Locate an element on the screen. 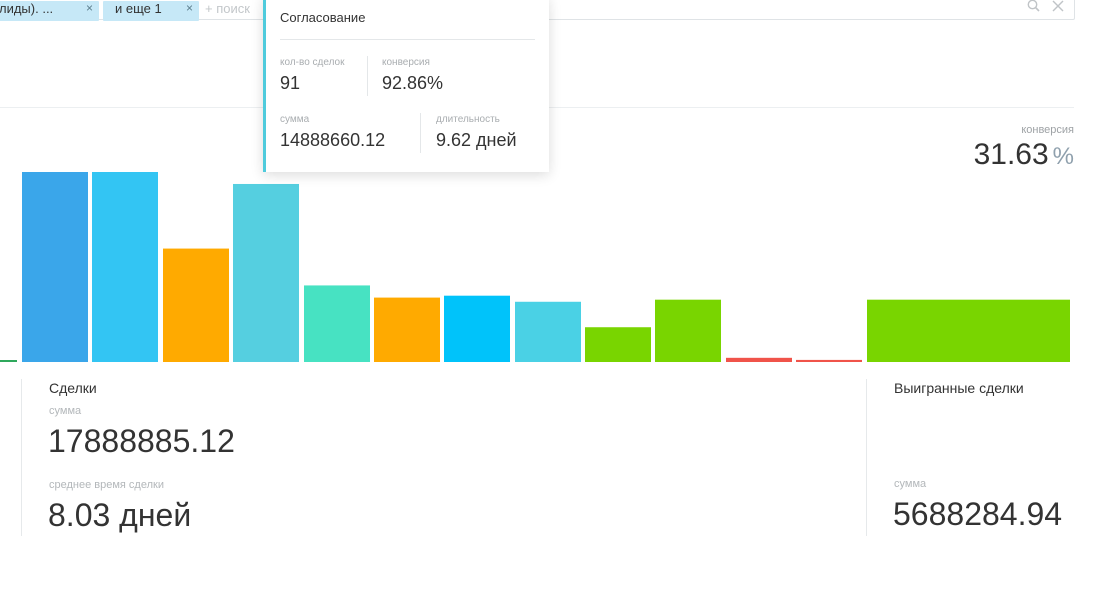  tooltip-deals-count-label: кол-во сделок is located at coordinates (312, 62).